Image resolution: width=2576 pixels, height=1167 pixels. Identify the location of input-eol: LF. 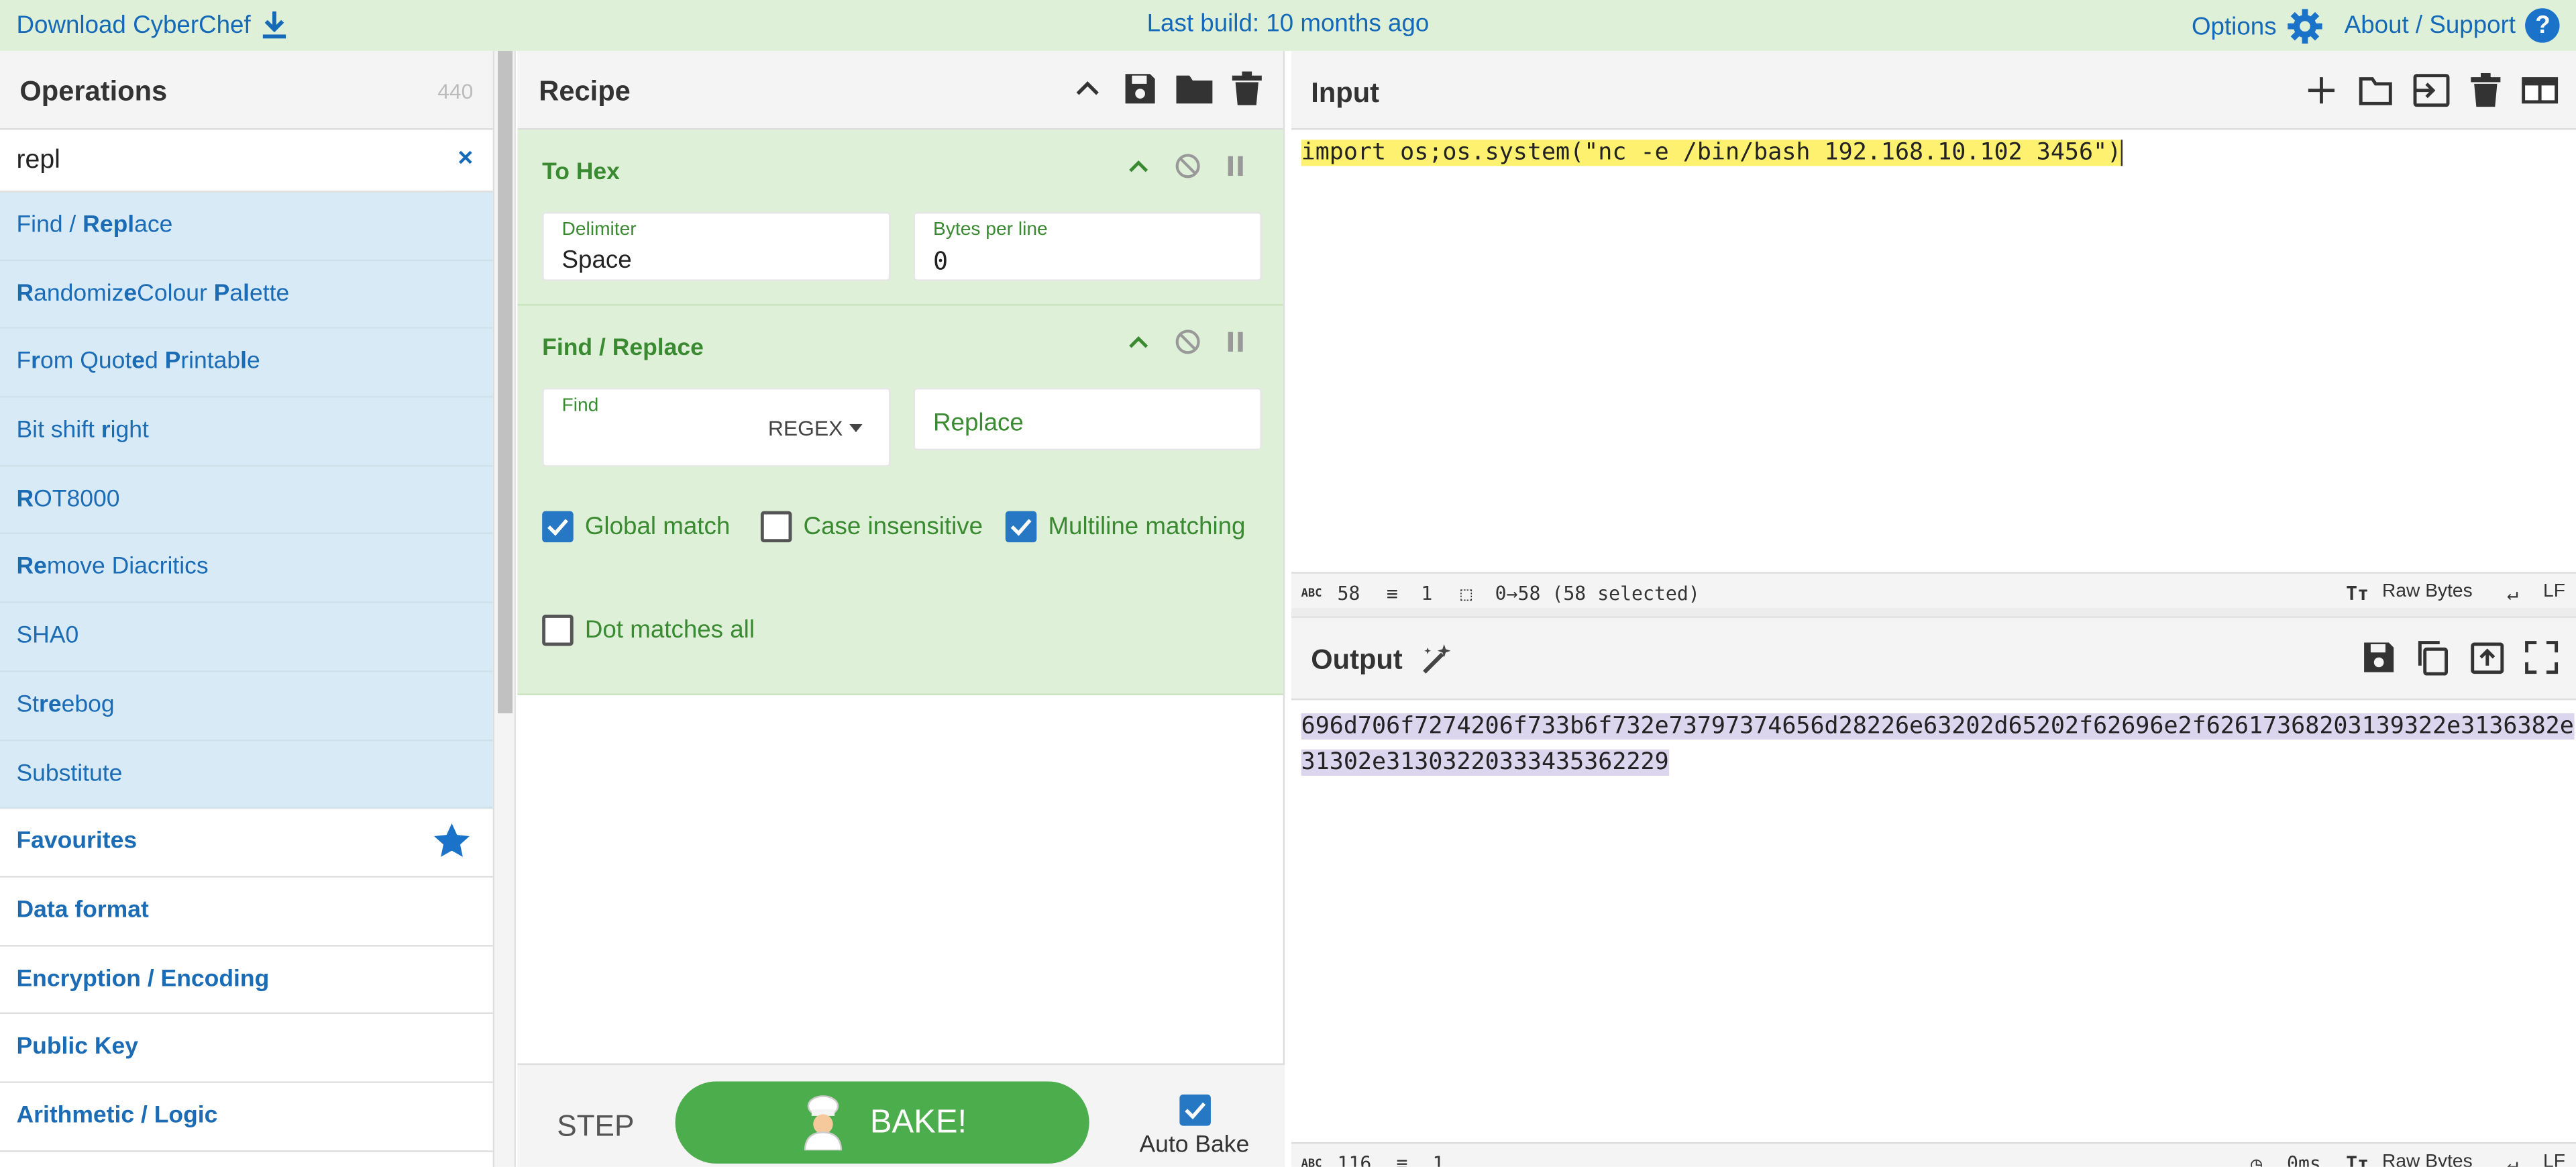
(2554, 591).